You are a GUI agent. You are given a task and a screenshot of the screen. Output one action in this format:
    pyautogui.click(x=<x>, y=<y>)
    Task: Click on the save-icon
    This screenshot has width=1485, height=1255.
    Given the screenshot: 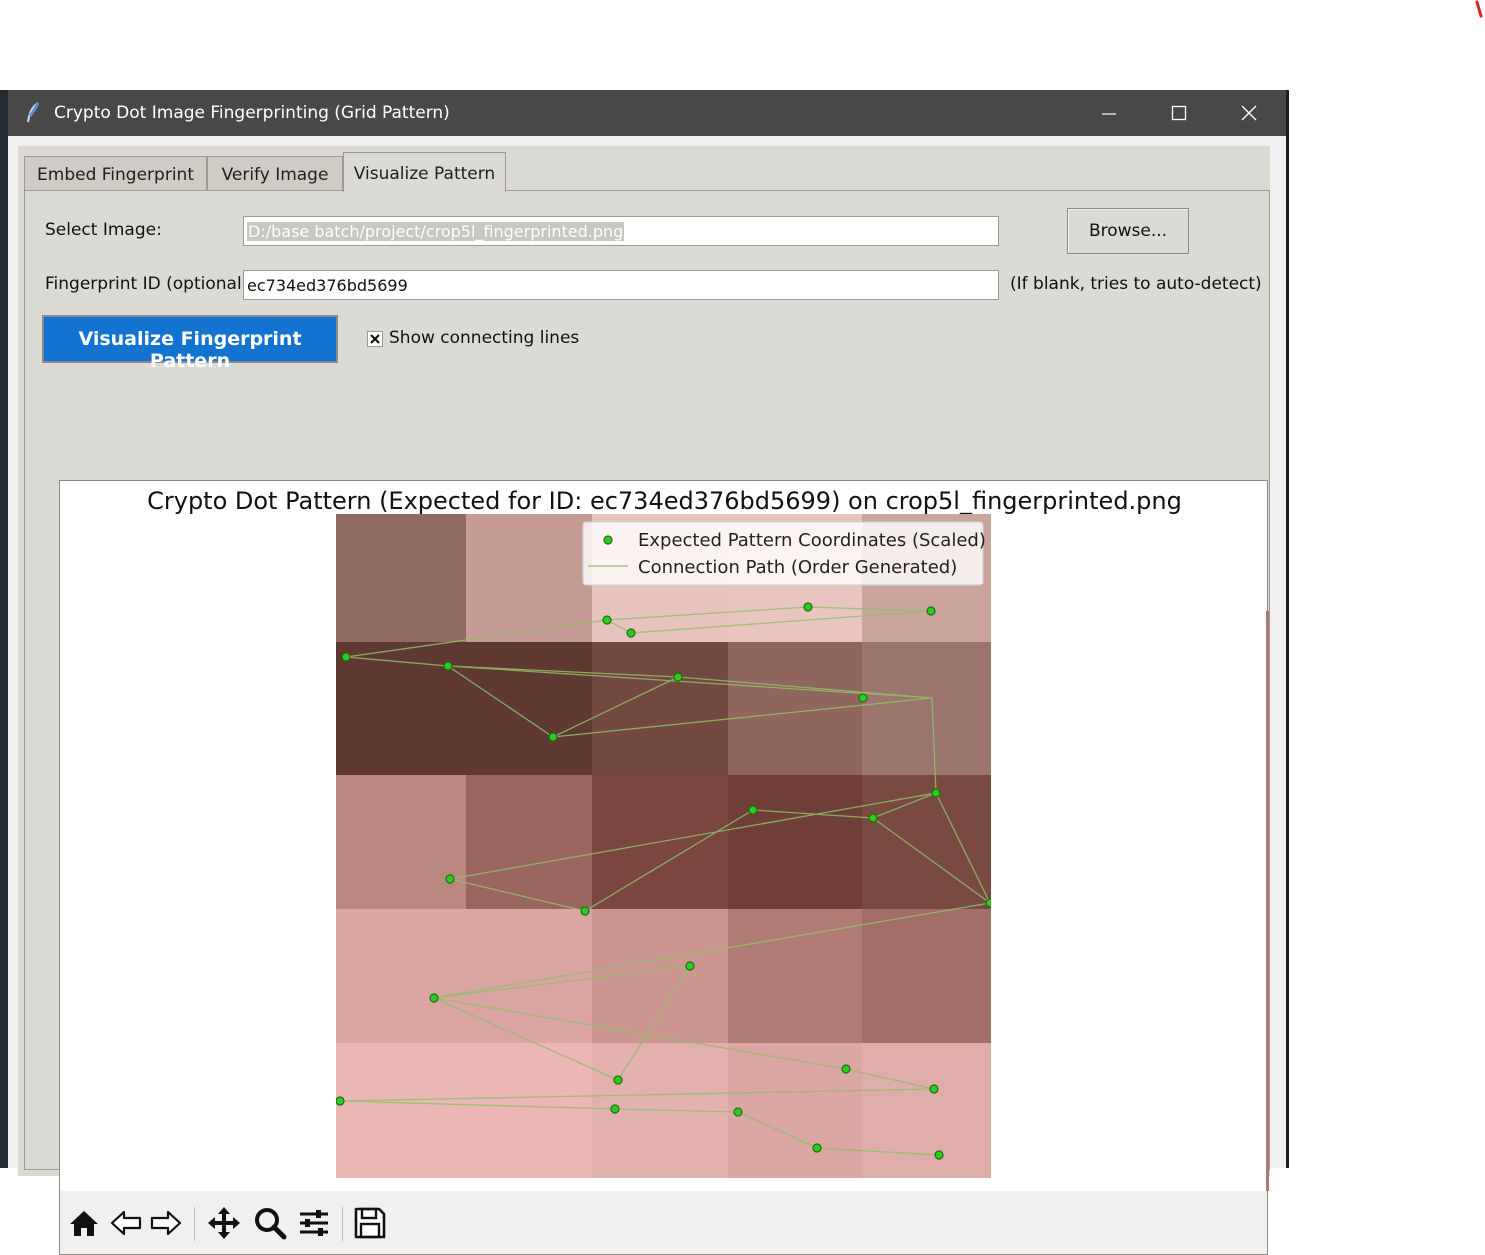 What is the action you would take?
    pyautogui.click(x=370, y=1223)
    